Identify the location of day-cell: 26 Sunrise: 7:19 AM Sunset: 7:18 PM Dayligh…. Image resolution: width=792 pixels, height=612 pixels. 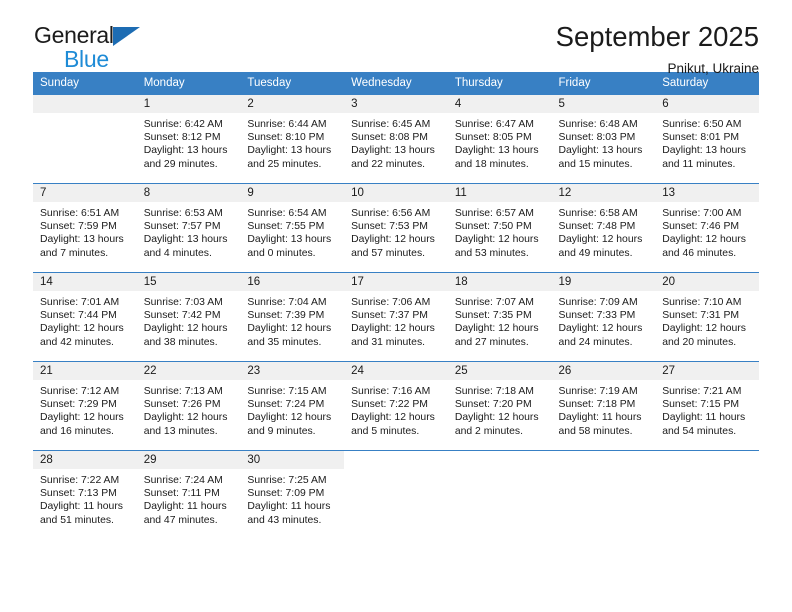
(603, 406).